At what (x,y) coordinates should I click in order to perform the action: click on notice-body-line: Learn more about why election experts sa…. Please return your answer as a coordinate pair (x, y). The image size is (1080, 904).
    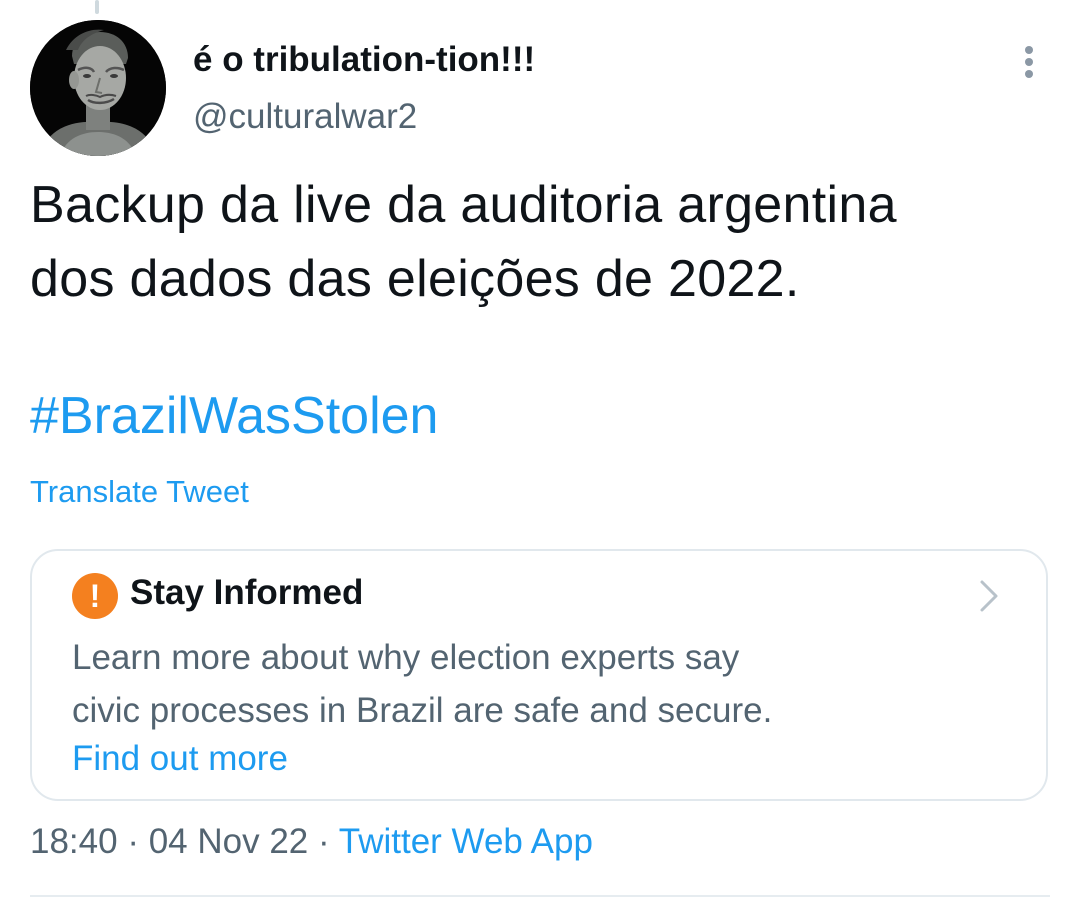
    Looking at the image, I should click on (406, 657).